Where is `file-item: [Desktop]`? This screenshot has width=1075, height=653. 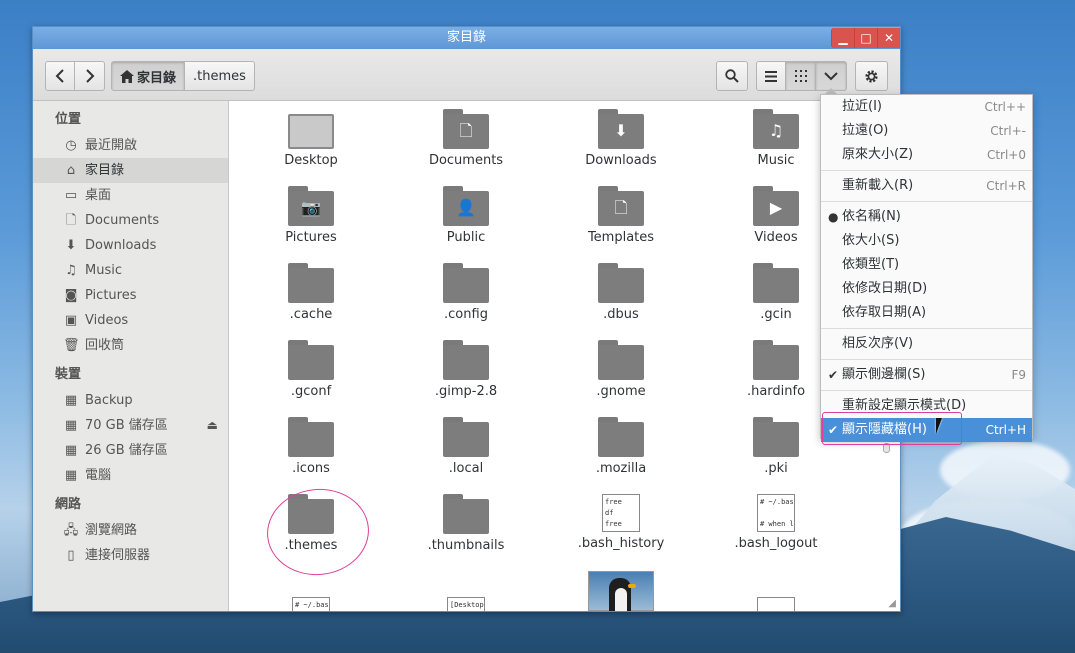
file-item: [Desktop] is located at coordinates (466, 604).